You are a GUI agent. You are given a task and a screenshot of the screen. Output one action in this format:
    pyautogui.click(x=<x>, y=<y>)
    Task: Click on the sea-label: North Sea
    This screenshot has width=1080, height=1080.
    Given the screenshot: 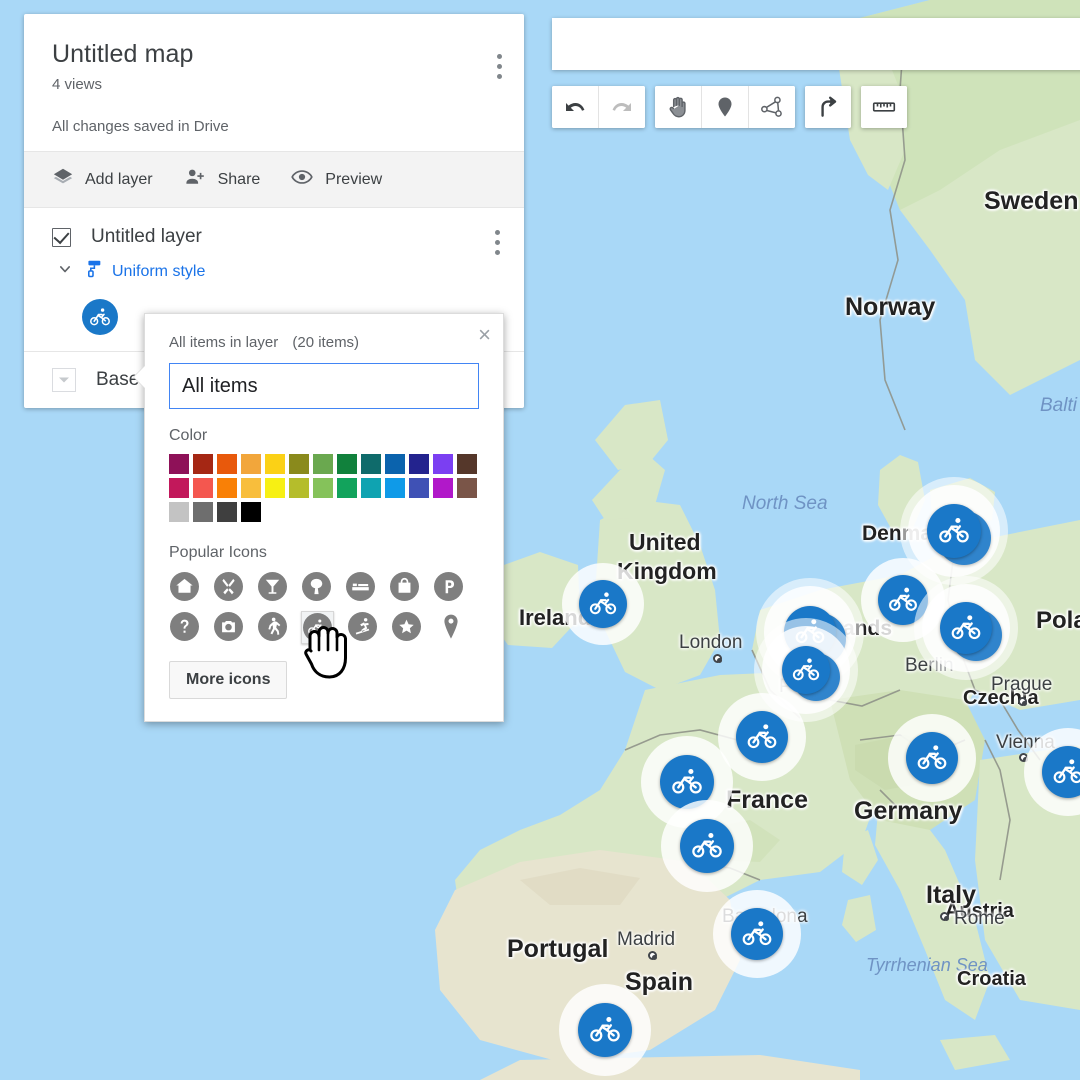 What is the action you would take?
    pyautogui.click(x=785, y=503)
    